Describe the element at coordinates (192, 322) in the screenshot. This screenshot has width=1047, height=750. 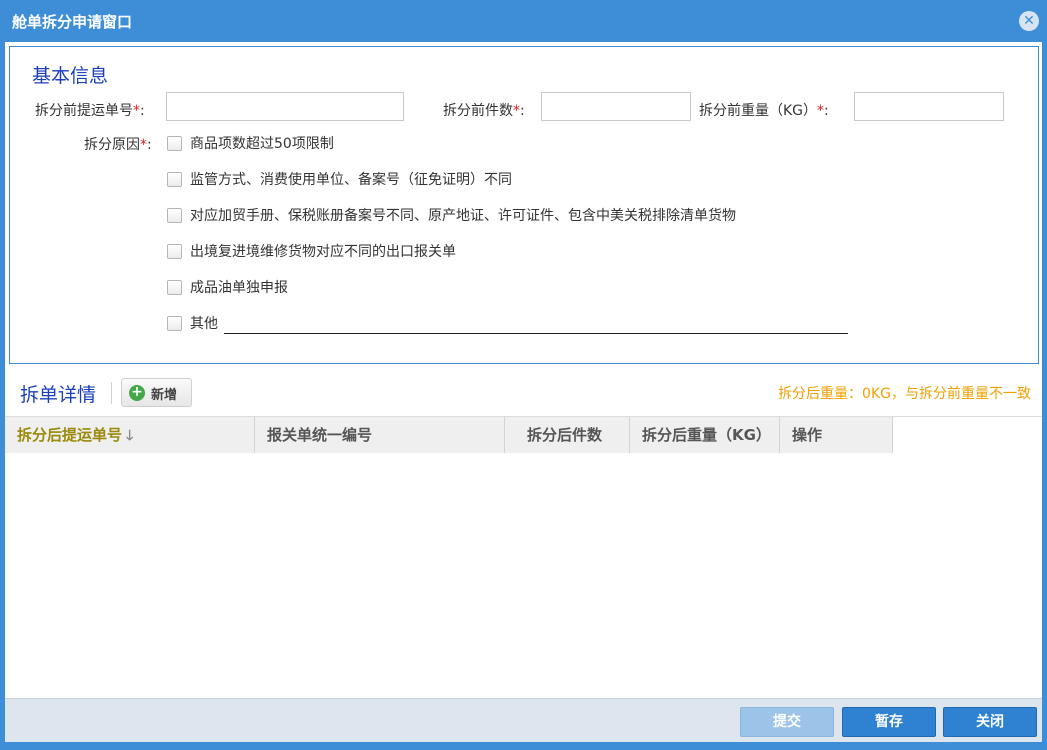
I see `reason-option-other: 其他` at that location.